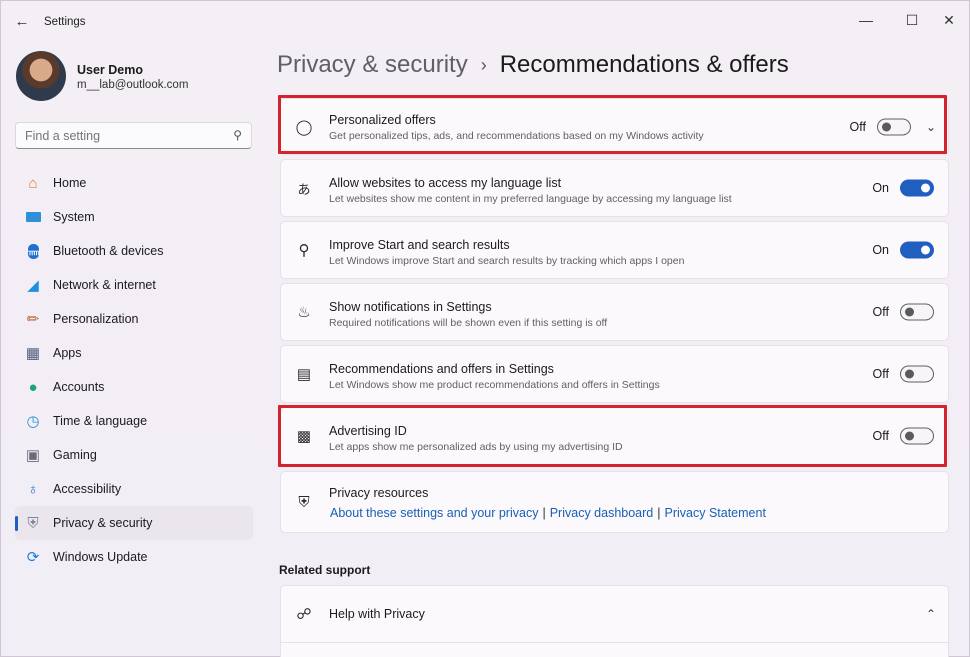 The image size is (970, 657). What do you see at coordinates (33, 489) in the screenshot?
I see `accessibility-icon: ♁` at bounding box center [33, 489].